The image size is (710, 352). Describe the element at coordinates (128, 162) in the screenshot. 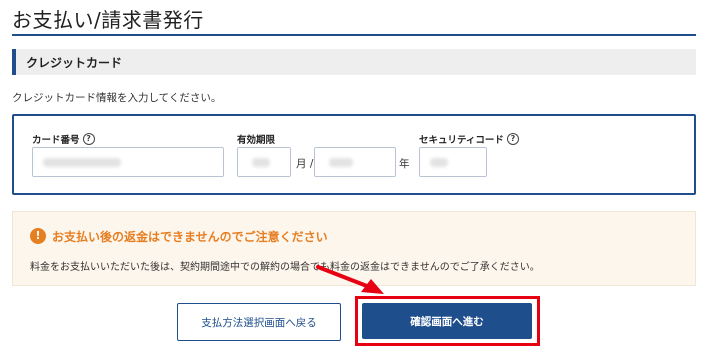

I see `card-number-input` at that location.